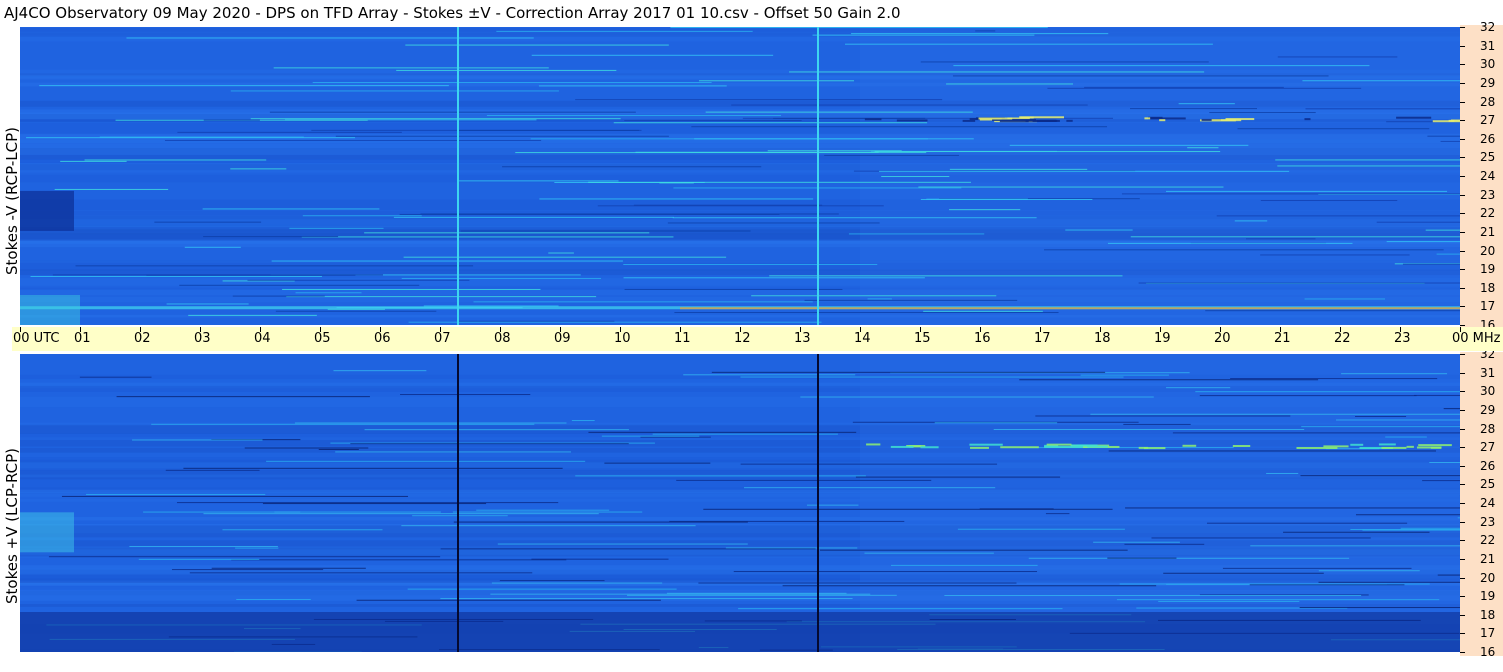 The image size is (1503, 672). Describe the element at coordinates (562, 338) in the screenshot. I see `utc-label: 09` at that location.